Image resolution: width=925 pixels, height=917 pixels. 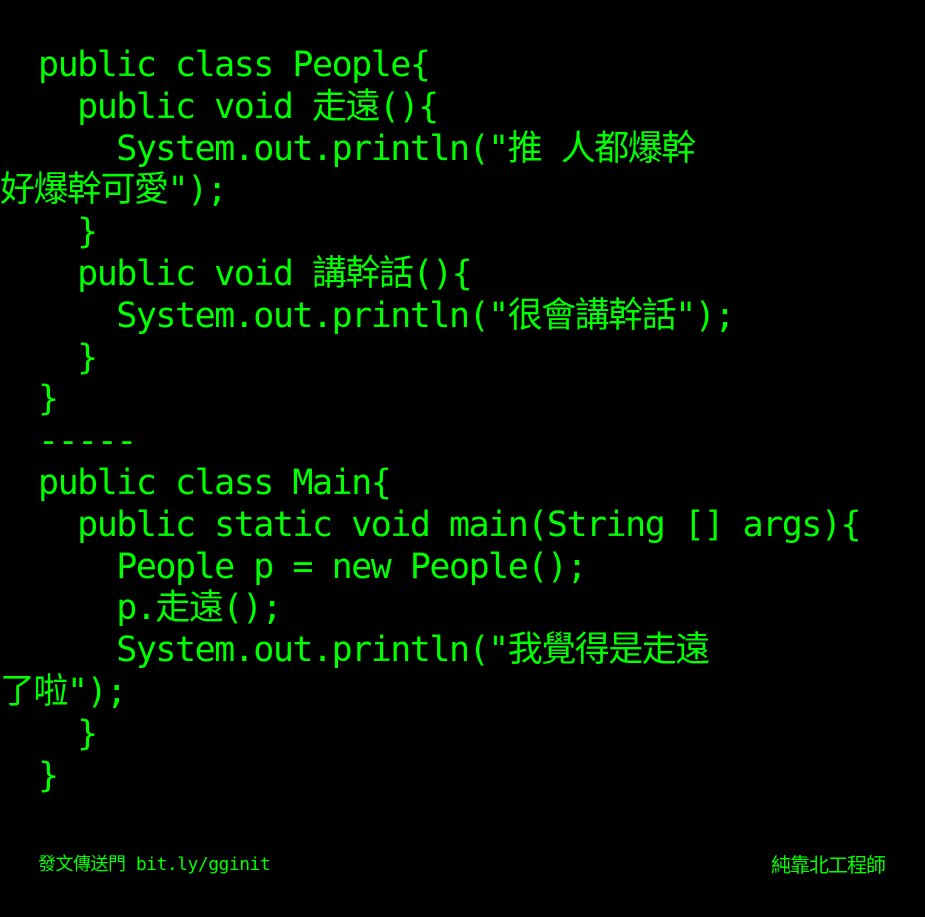 I want to click on code-line: public class Main{, so click(x=215, y=482).